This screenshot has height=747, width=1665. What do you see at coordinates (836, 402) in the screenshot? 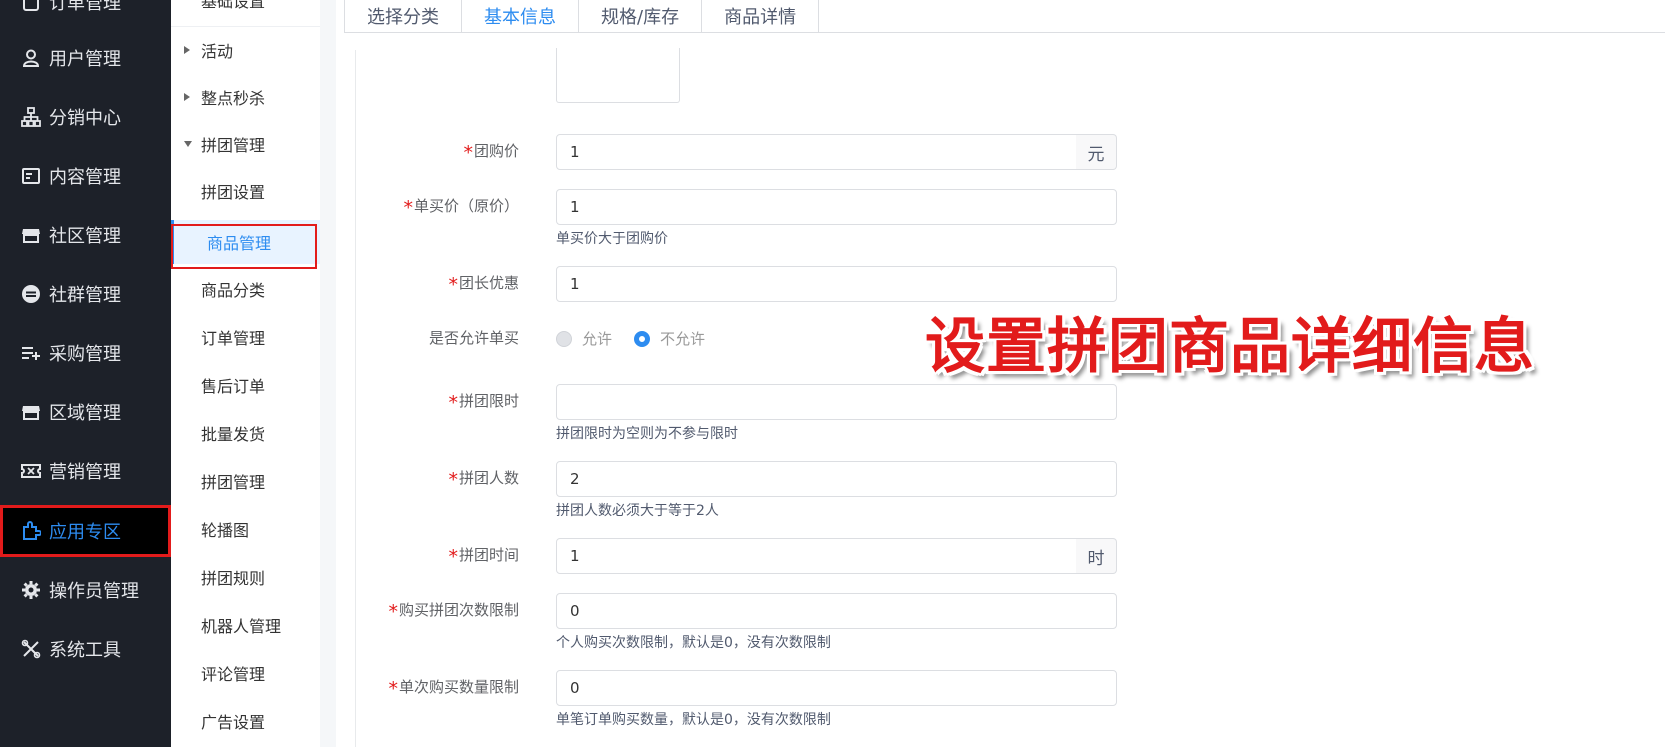
I see `time-limit-input` at bounding box center [836, 402].